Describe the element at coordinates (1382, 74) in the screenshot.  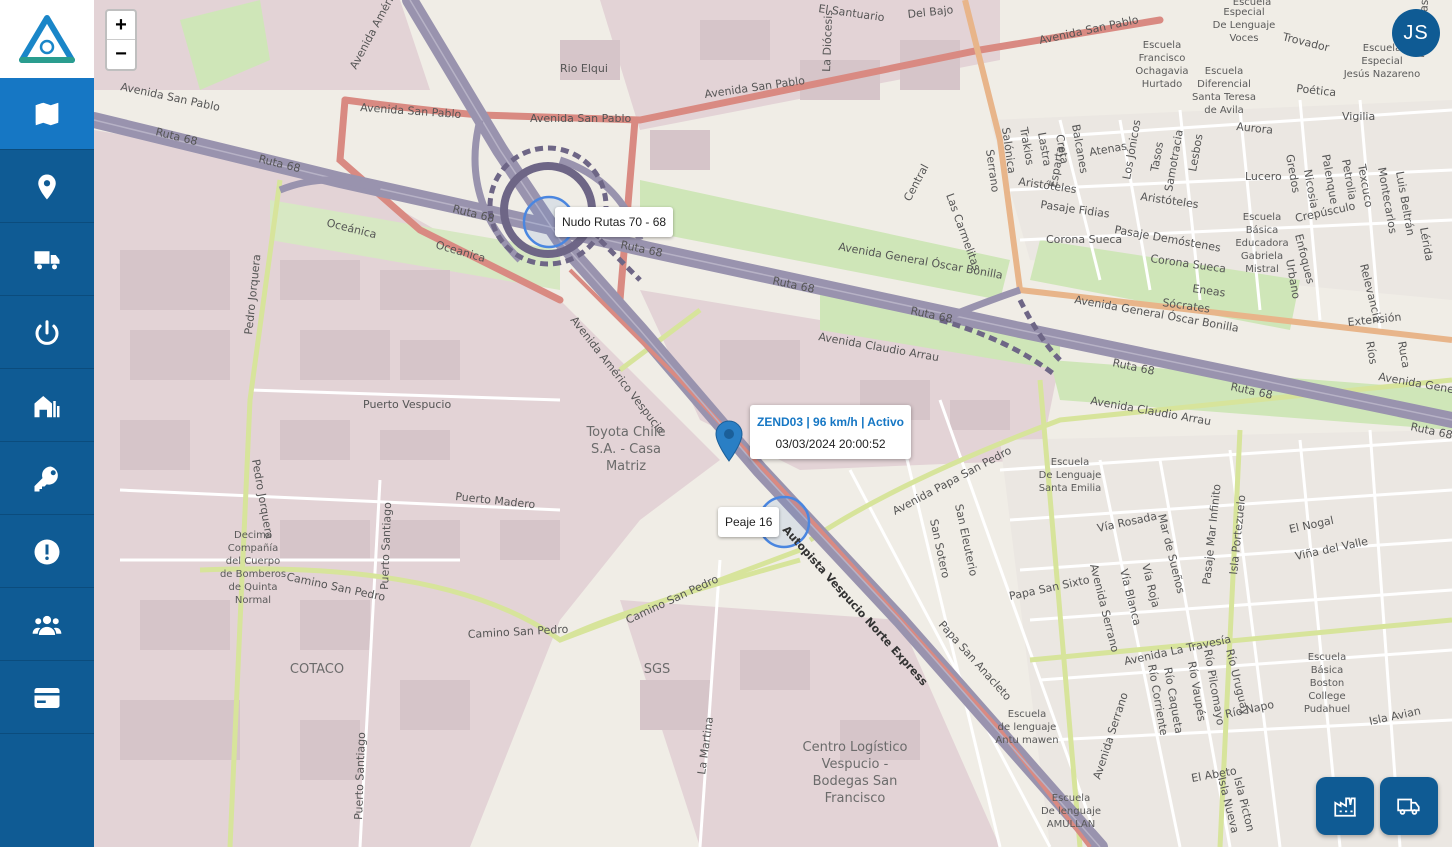
I see `svg-text: Jesús Nazareno` at that location.